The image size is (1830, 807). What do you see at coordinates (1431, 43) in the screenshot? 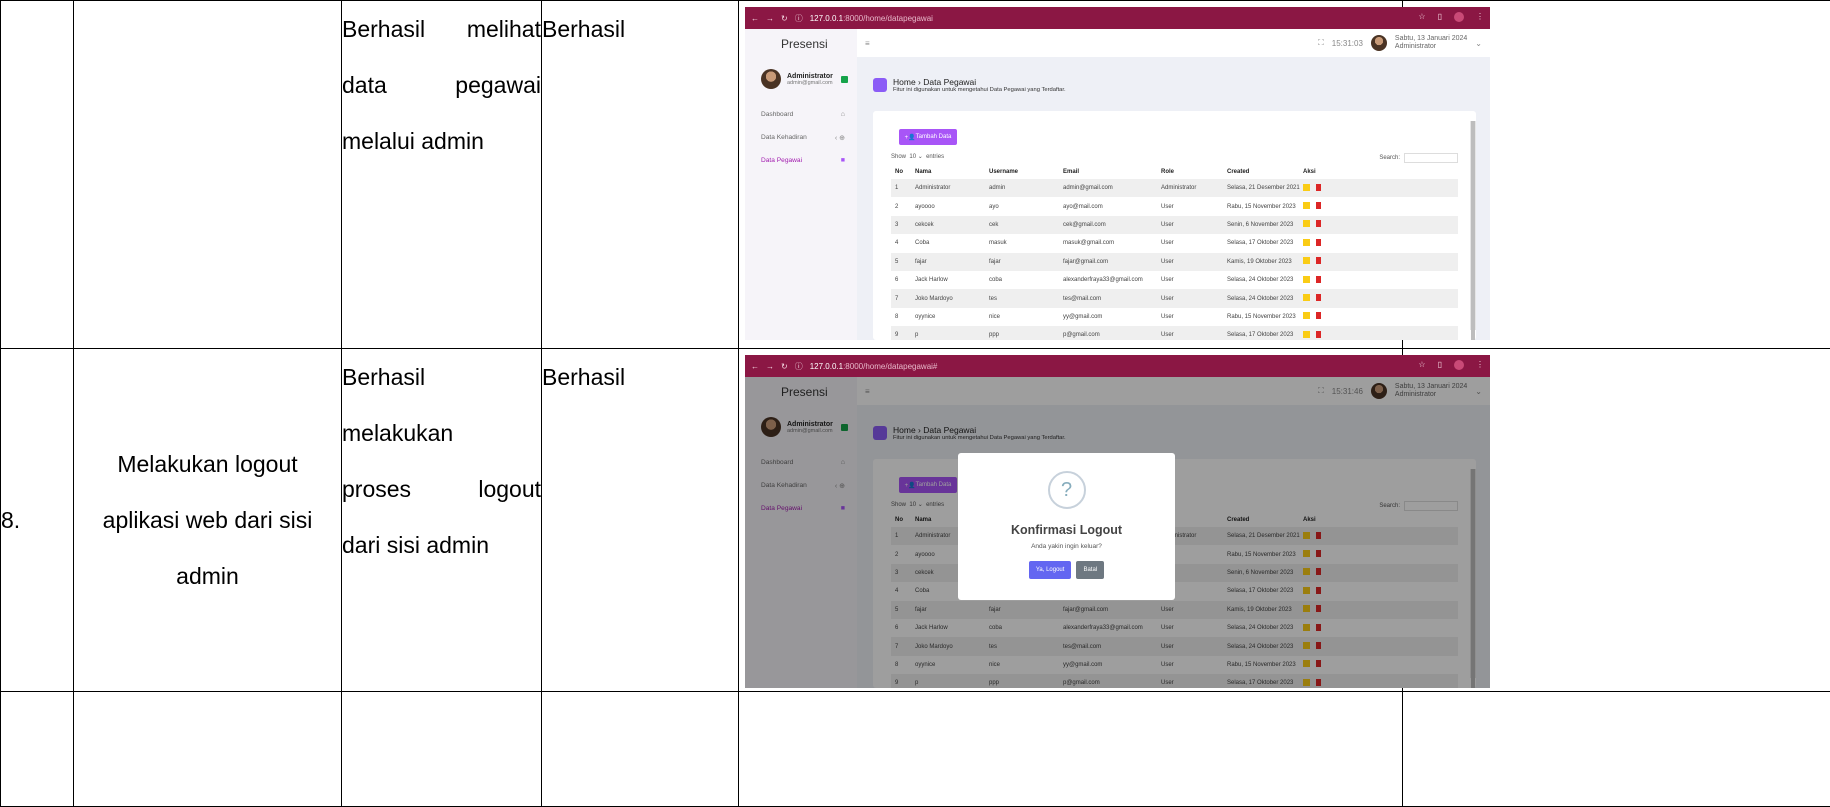
I see `header-date: Sabtu, 13 Januari 2024Administrator` at bounding box center [1431, 43].